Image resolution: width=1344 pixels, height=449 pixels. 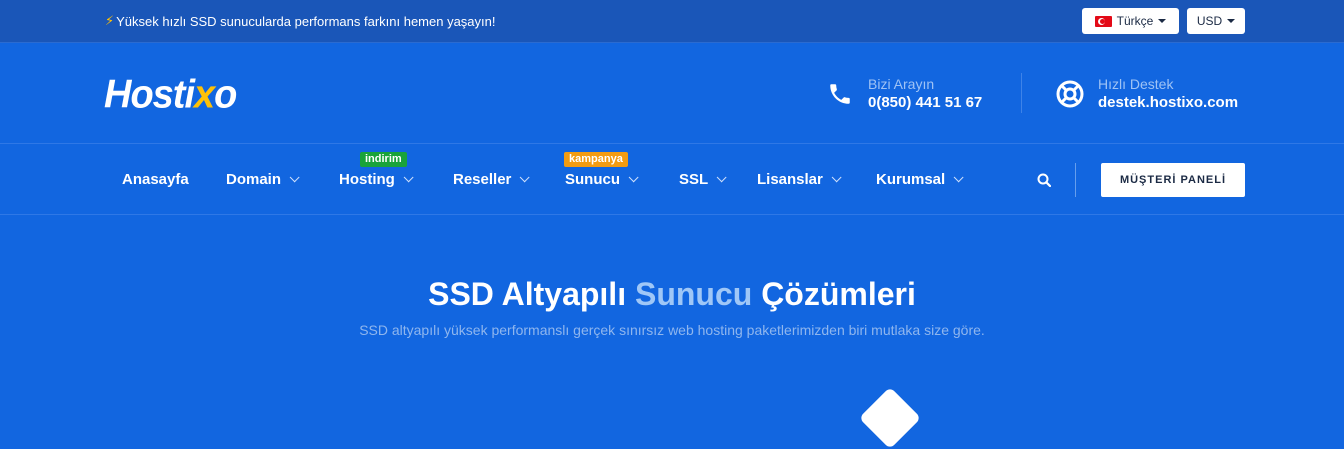 I want to click on support-contact: Hızlı Destek destek.hostixo.com, so click(x=1147, y=94).